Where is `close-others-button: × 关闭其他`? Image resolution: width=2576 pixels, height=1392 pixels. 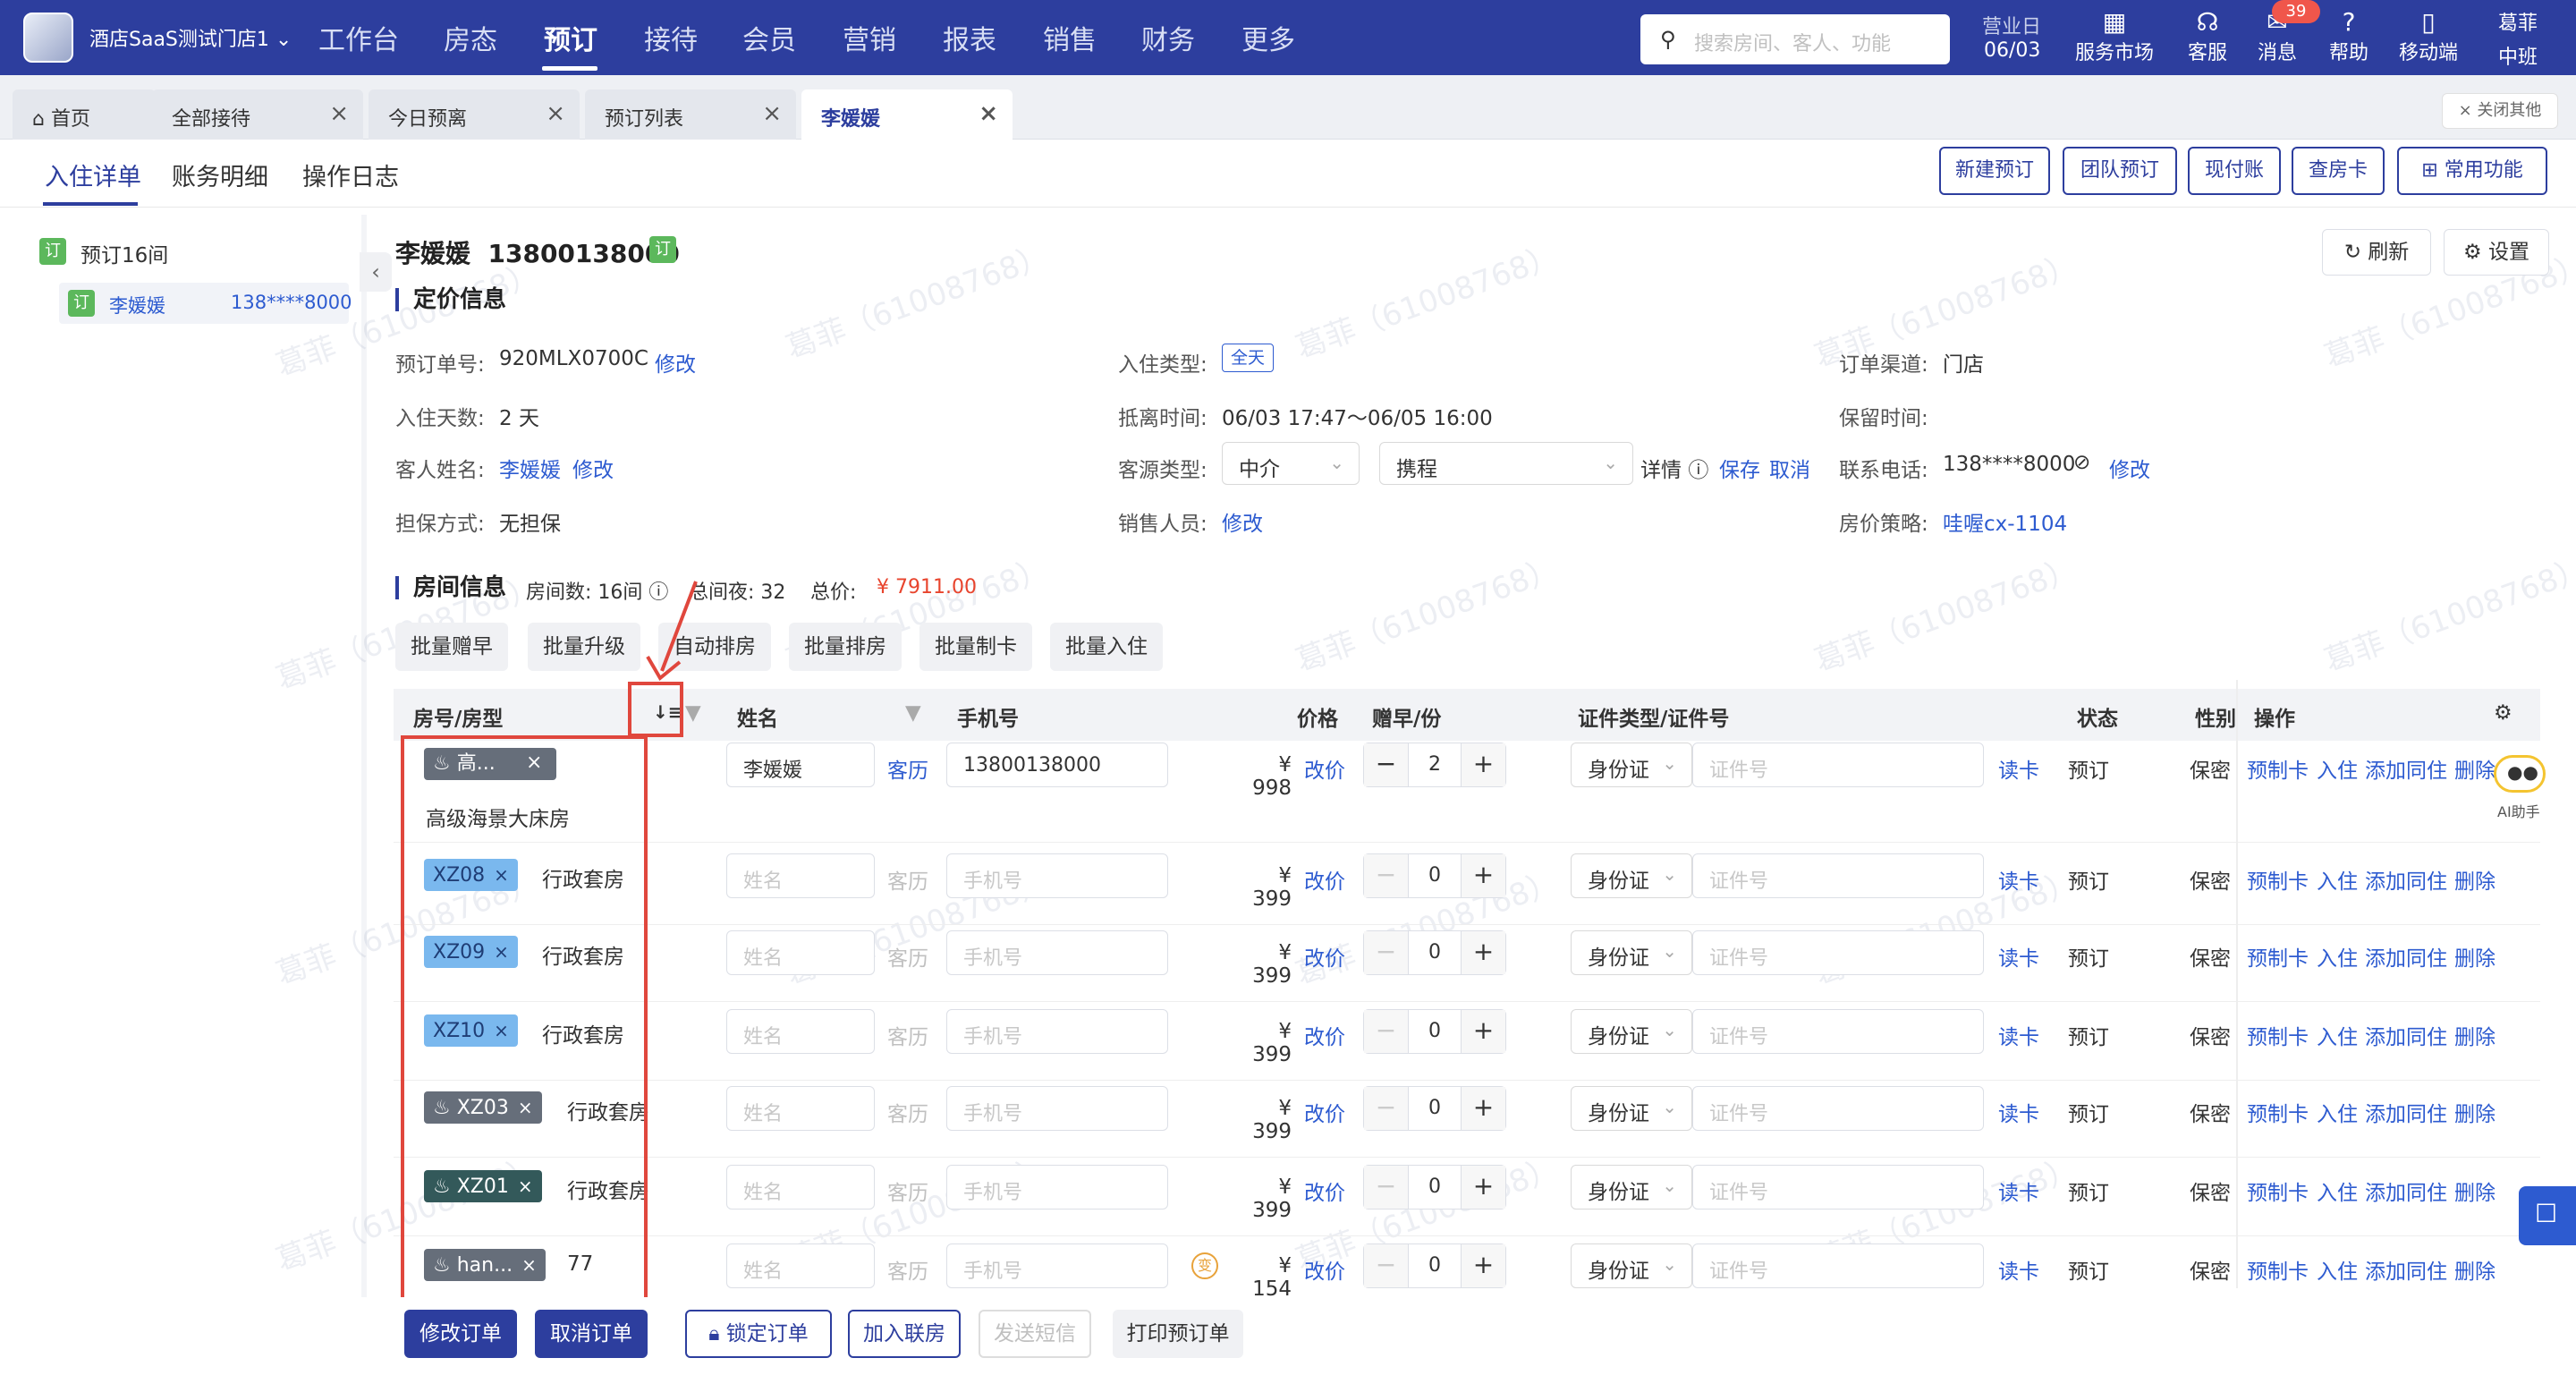 close-others-button: × 关闭其他 is located at coordinates (2500, 111).